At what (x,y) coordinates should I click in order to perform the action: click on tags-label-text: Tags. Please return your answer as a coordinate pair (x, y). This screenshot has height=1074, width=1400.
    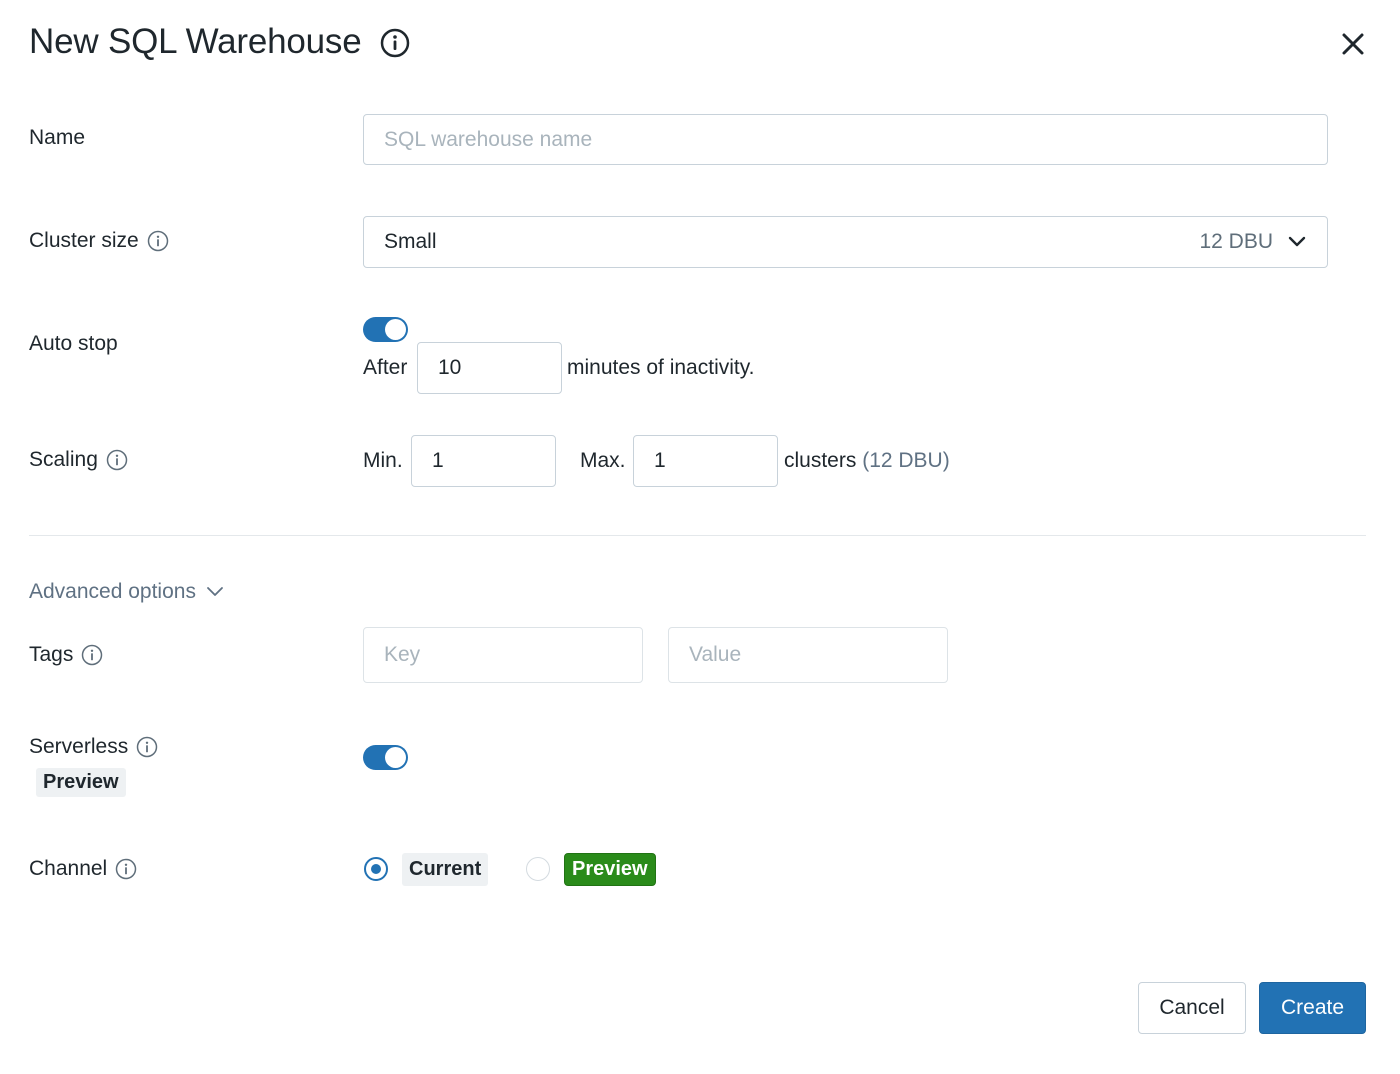
    Looking at the image, I should click on (51, 654).